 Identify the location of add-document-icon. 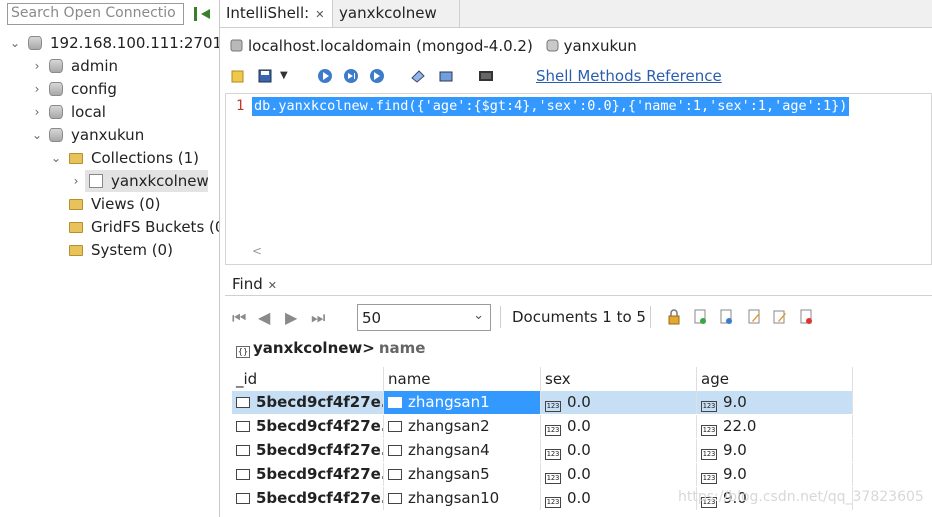
(700, 317).